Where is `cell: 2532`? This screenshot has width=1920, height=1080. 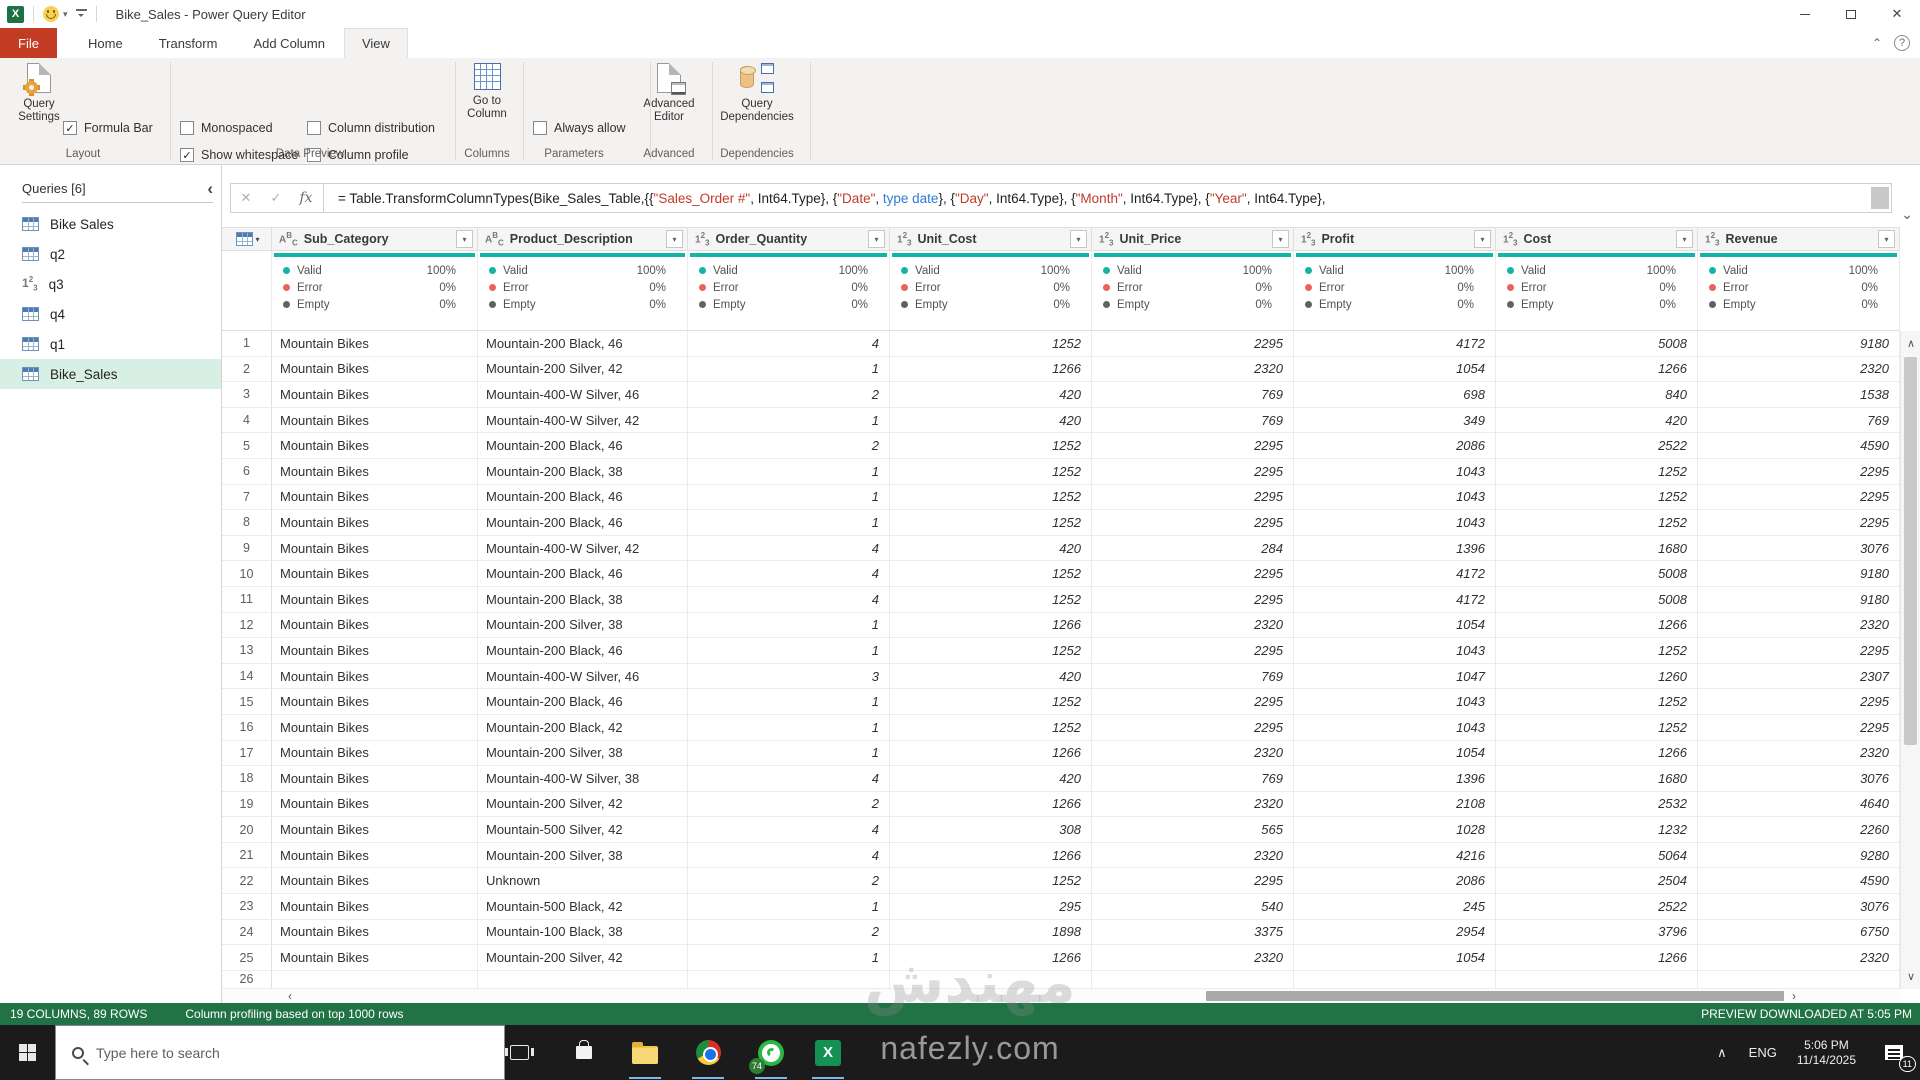
cell: 2532 is located at coordinates (1597, 804).